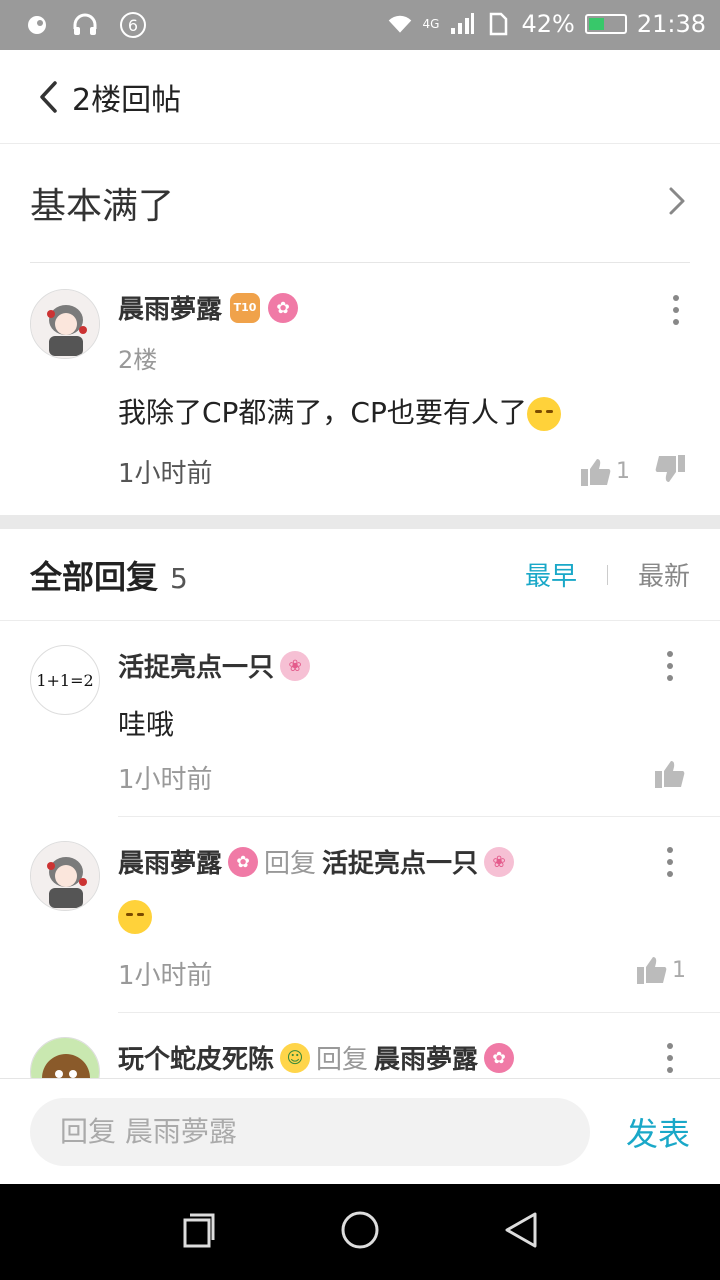 The height and width of the screenshot is (1280, 720). What do you see at coordinates (551, 574) in the screenshot?
I see `sort-earliest-button: 最早` at bounding box center [551, 574].